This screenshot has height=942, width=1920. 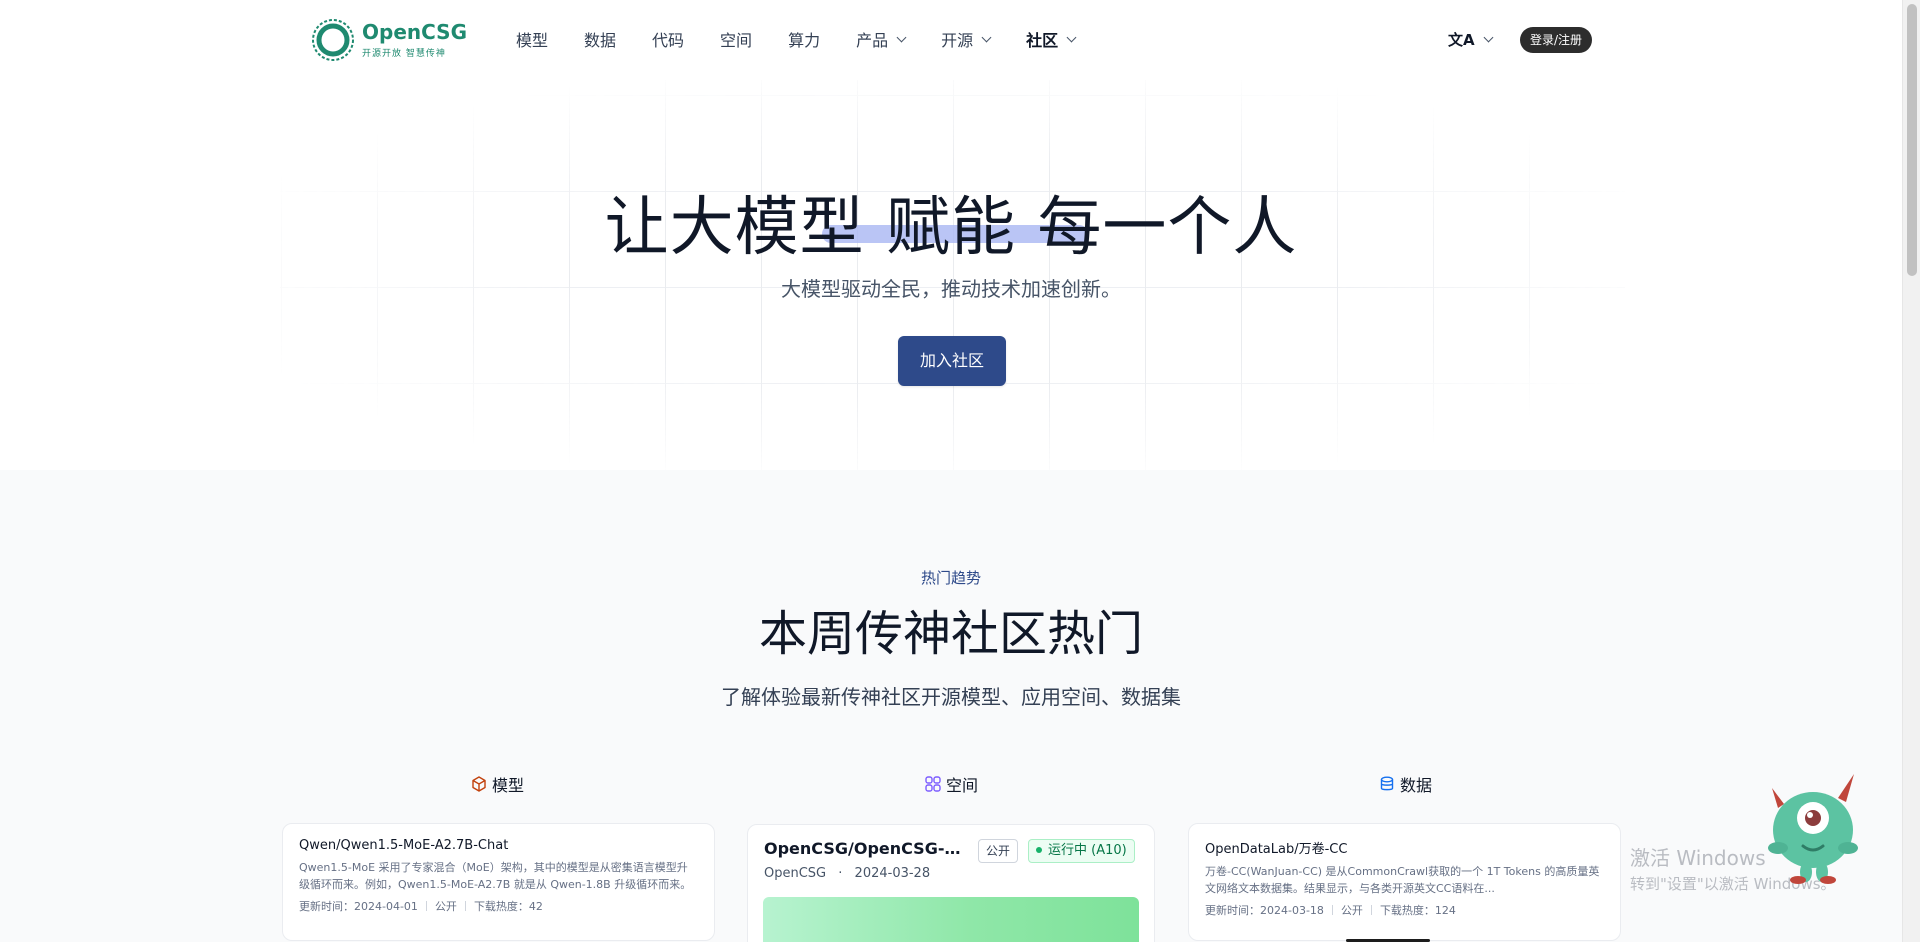 What do you see at coordinates (950, 578) in the screenshot?
I see `trending-tag: 热门趋势` at bounding box center [950, 578].